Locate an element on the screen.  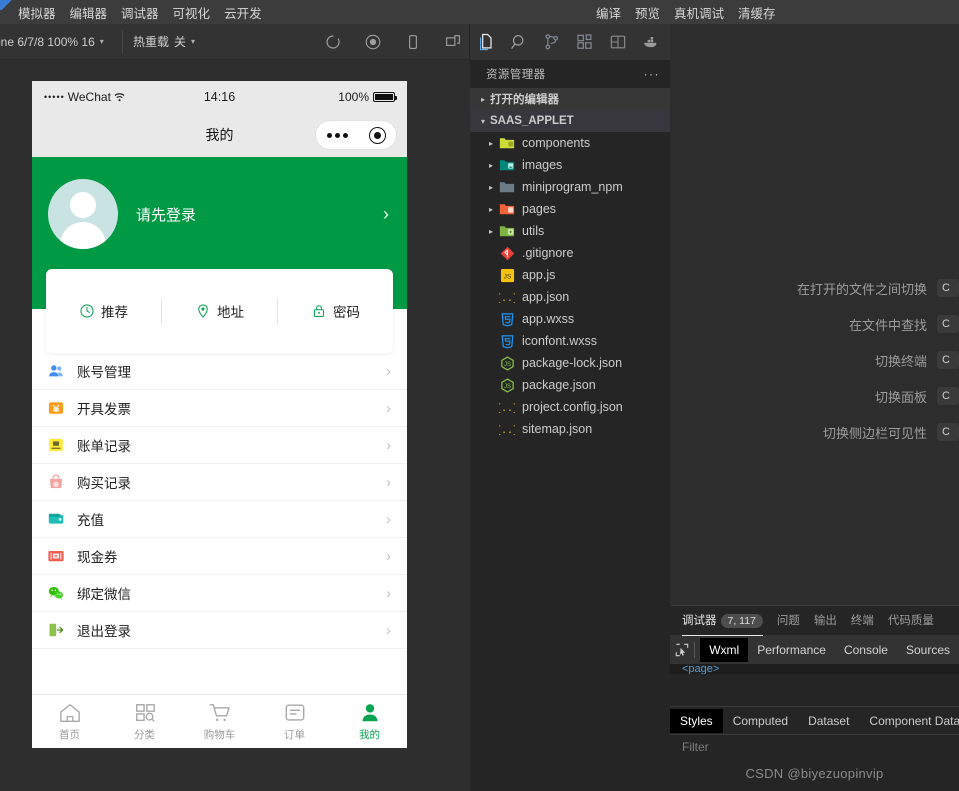
menu-item-bind-wechat: 绑定微信 › is located at coordinates (219, 593).